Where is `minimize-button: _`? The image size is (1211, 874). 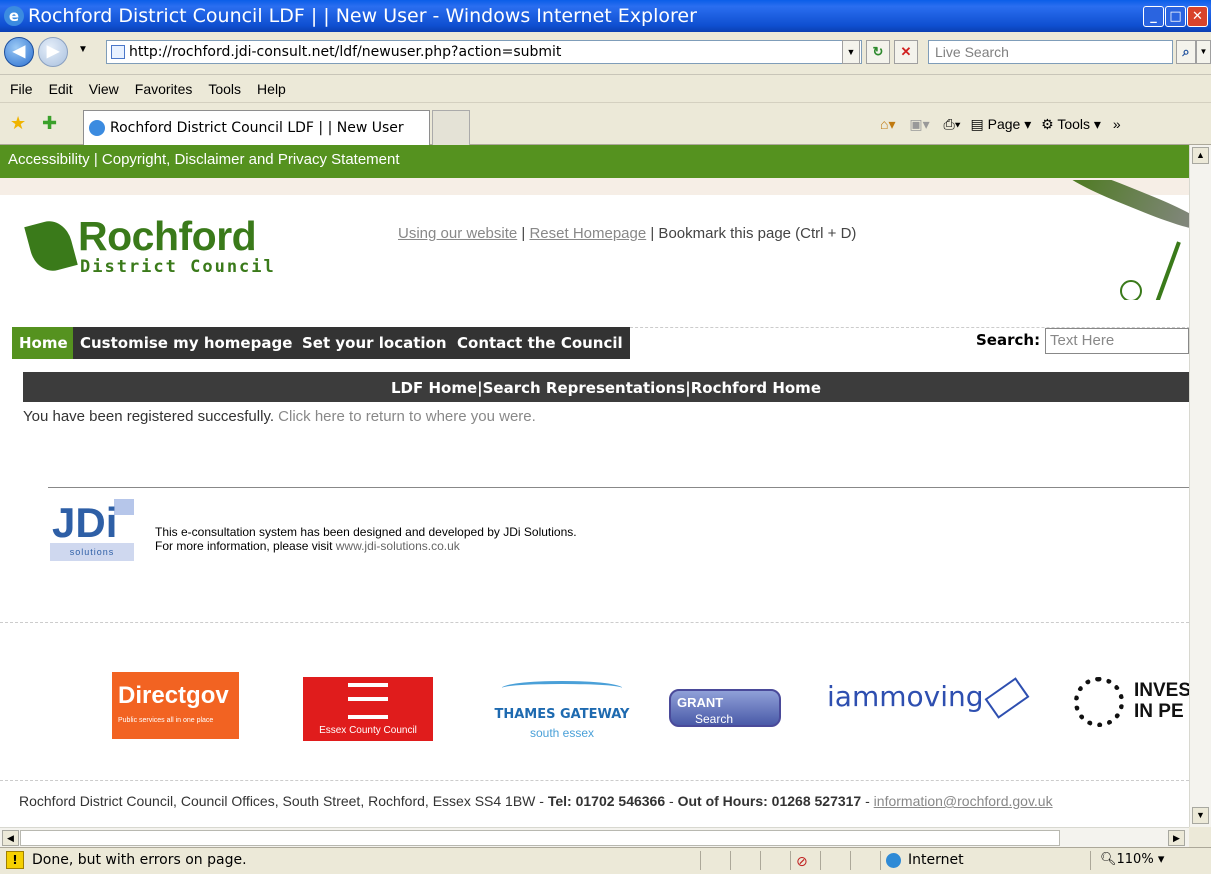 minimize-button: _ is located at coordinates (1153, 16).